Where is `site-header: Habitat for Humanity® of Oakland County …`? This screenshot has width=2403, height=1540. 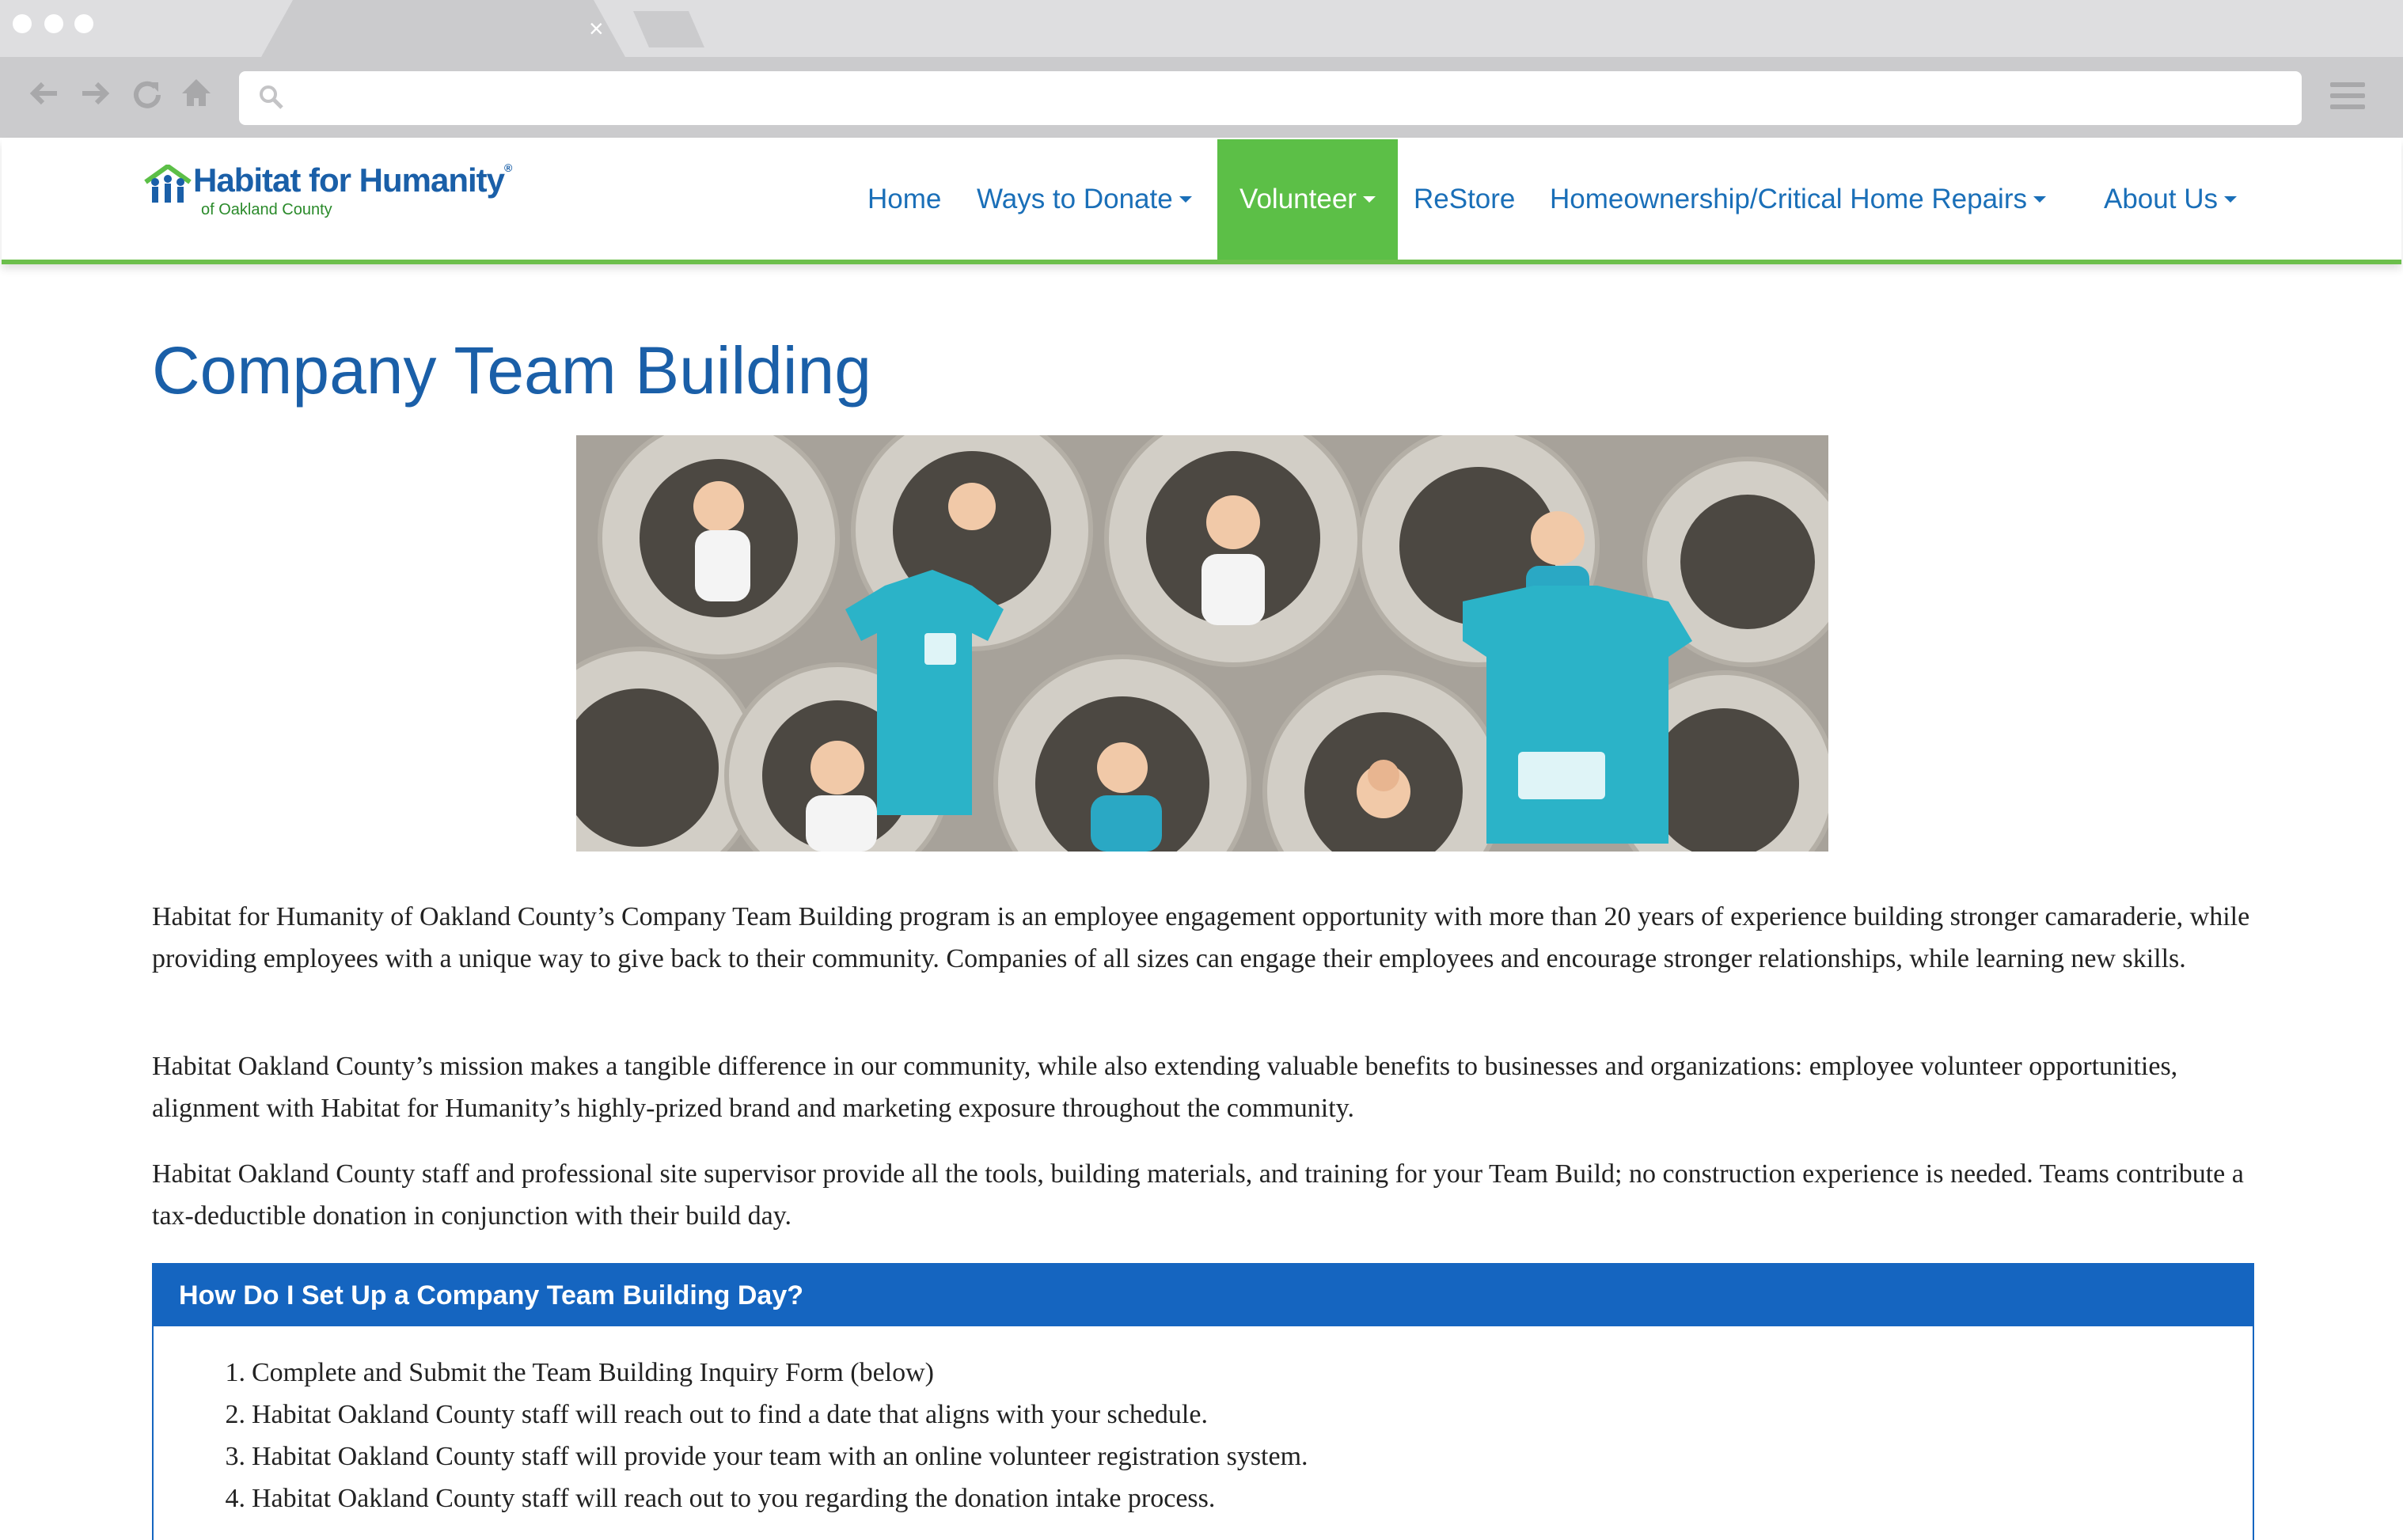 site-header: Habitat for Humanity® of Oakland County … is located at coordinates (1201, 201).